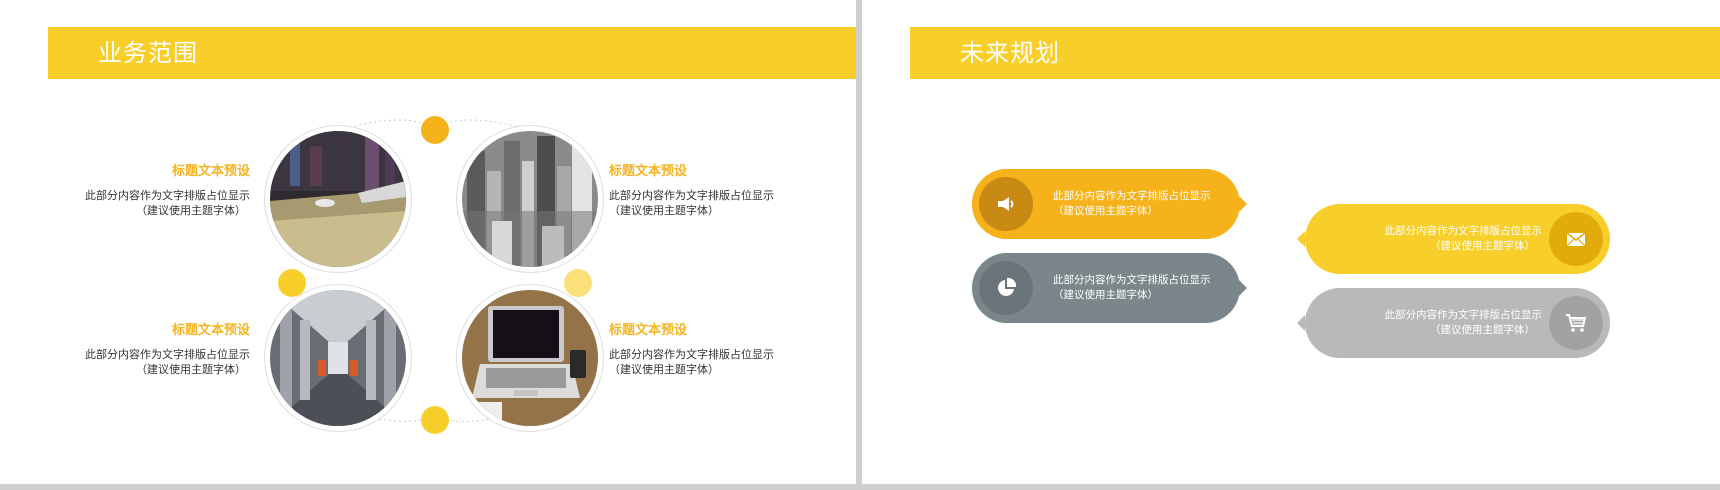 Image resolution: width=1720 pixels, height=490 pixels. I want to click on city-skyline-photo, so click(530, 199).